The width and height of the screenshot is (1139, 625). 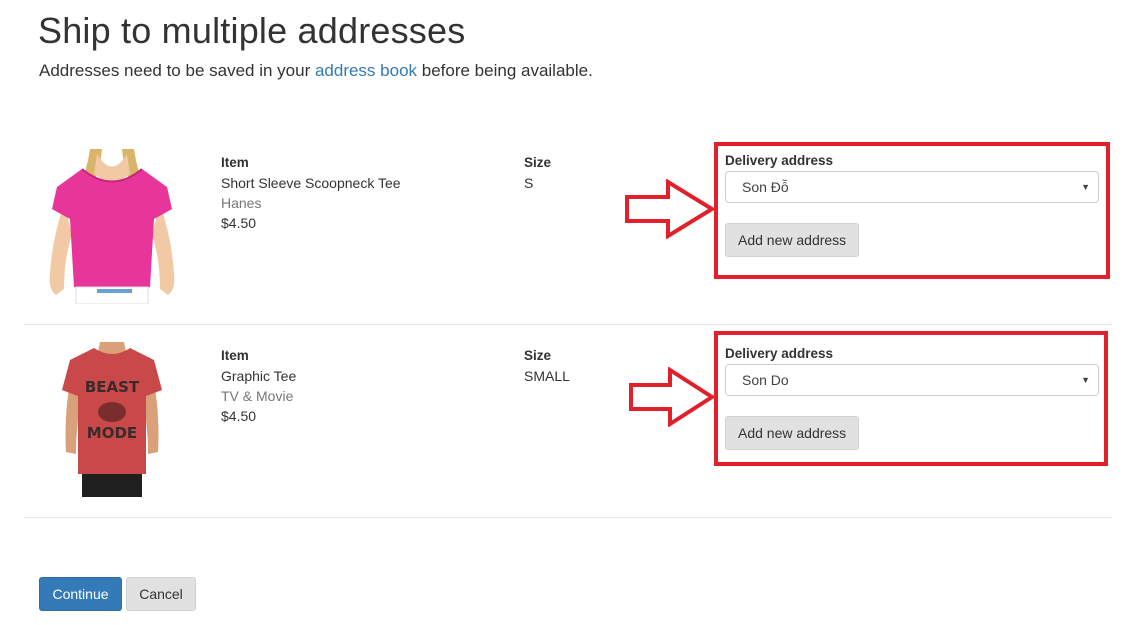 What do you see at coordinates (112, 433) in the screenshot?
I see `graphic-text-line-2: MODE` at bounding box center [112, 433].